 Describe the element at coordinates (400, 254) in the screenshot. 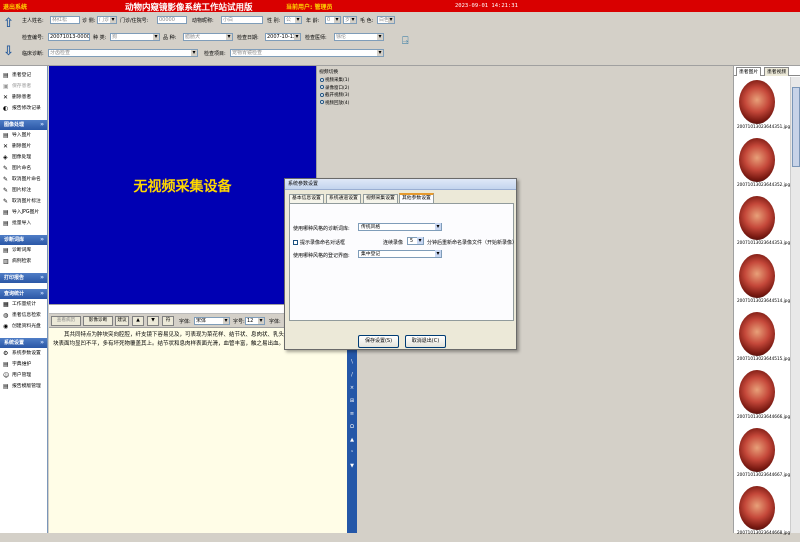

I see `entry-style-select: 集中登记` at that location.